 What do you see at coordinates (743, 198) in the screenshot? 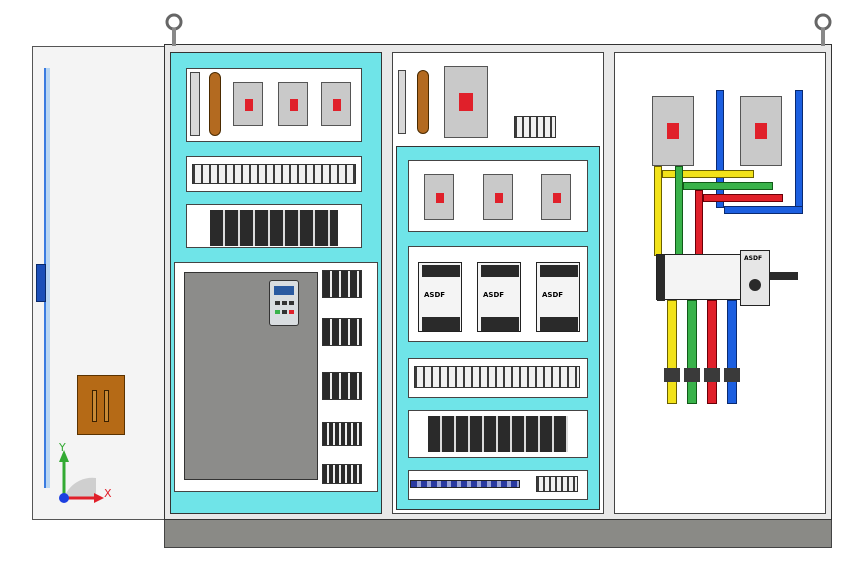
I see `busbar-red-horizontal` at bounding box center [743, 198].